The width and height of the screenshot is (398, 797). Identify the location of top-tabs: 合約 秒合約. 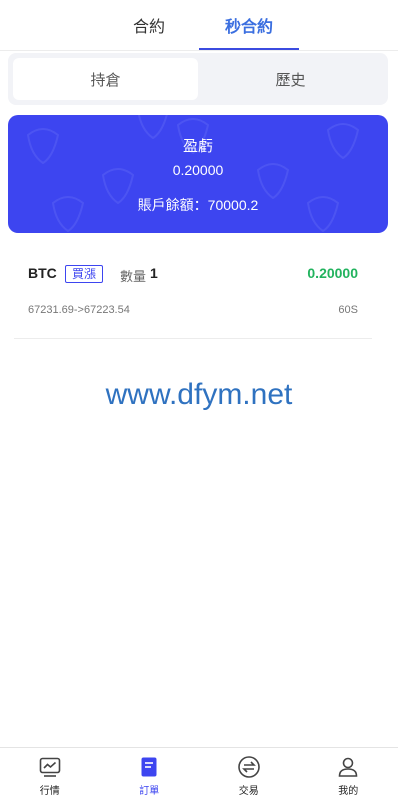
(199, 25).